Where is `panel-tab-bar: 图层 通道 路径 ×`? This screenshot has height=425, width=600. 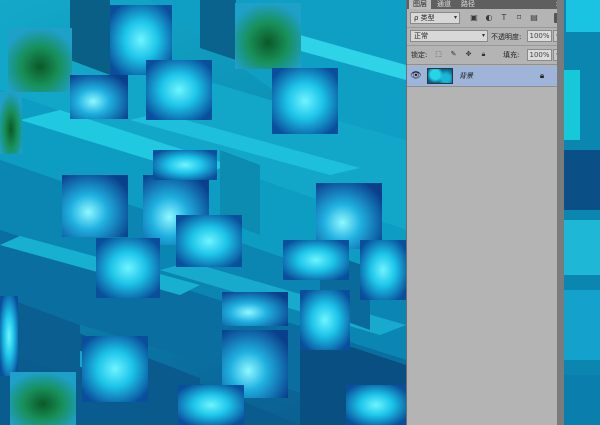
panel-tab-bar: 图层 通道 路径 × is located at coordinates (486, 4).